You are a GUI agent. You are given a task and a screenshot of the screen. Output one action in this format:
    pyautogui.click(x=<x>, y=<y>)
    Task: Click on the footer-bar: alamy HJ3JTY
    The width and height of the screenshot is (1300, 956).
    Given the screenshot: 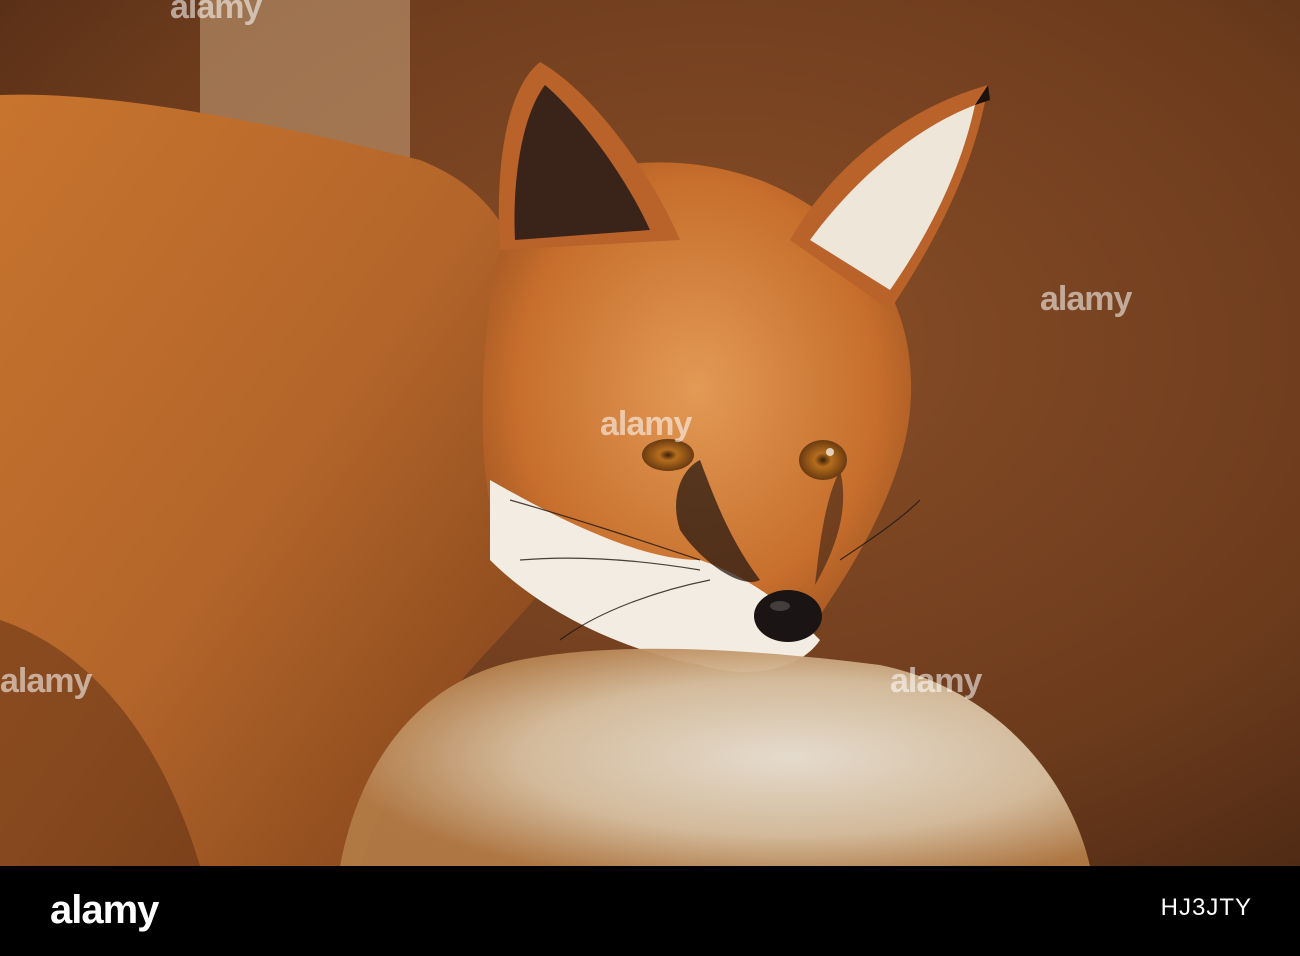 What is the action you would take?
    pyautogui.click(x=650, y=911)
    